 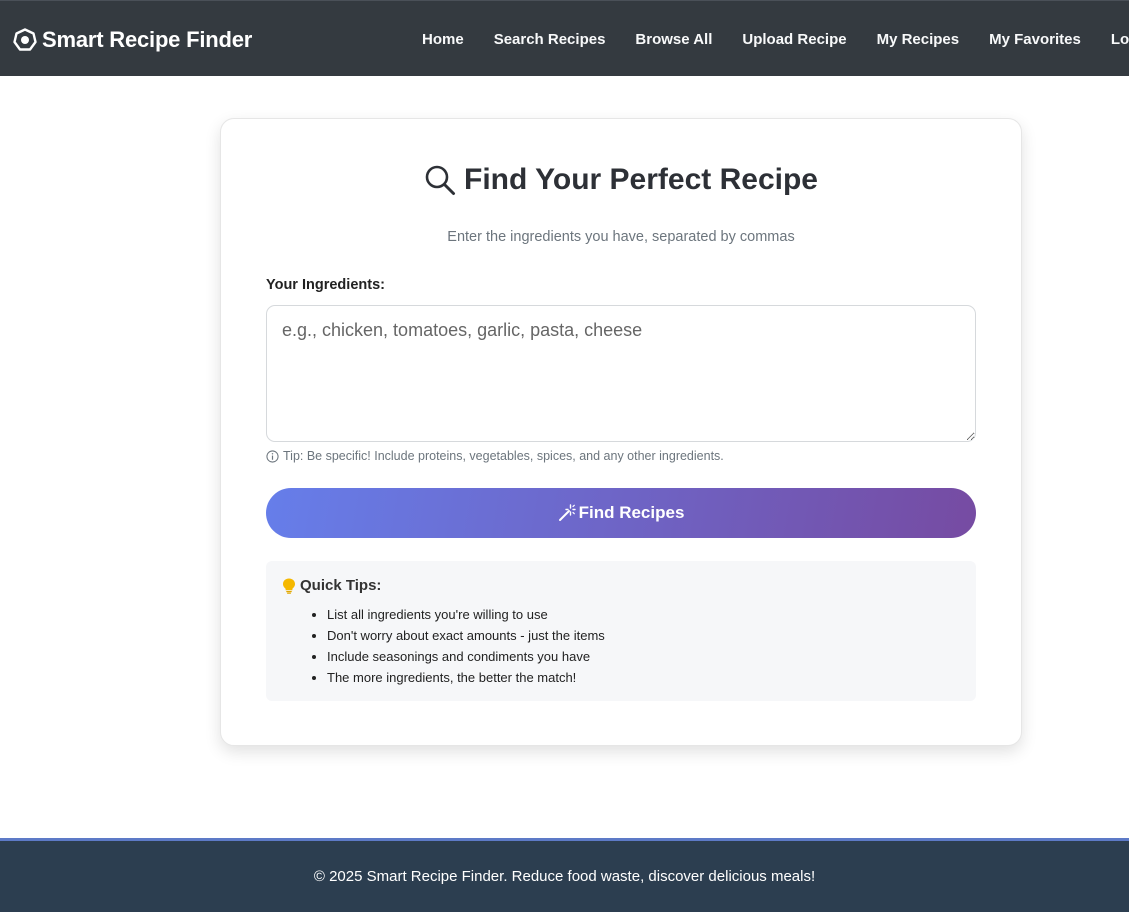 What do you see at coordinates (918, 39) in the screenshot?
I see `nav-my-recipes: My Recipes` at bounding box center [918, 39].